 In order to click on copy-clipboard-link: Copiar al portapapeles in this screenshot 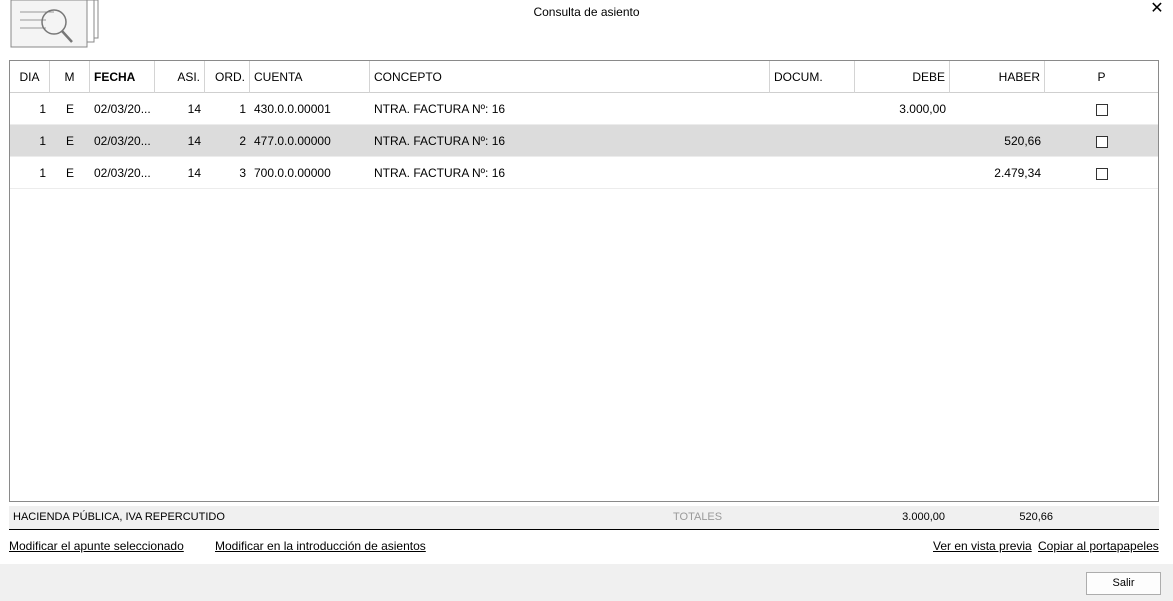, I will do `click(1098, 546)`.